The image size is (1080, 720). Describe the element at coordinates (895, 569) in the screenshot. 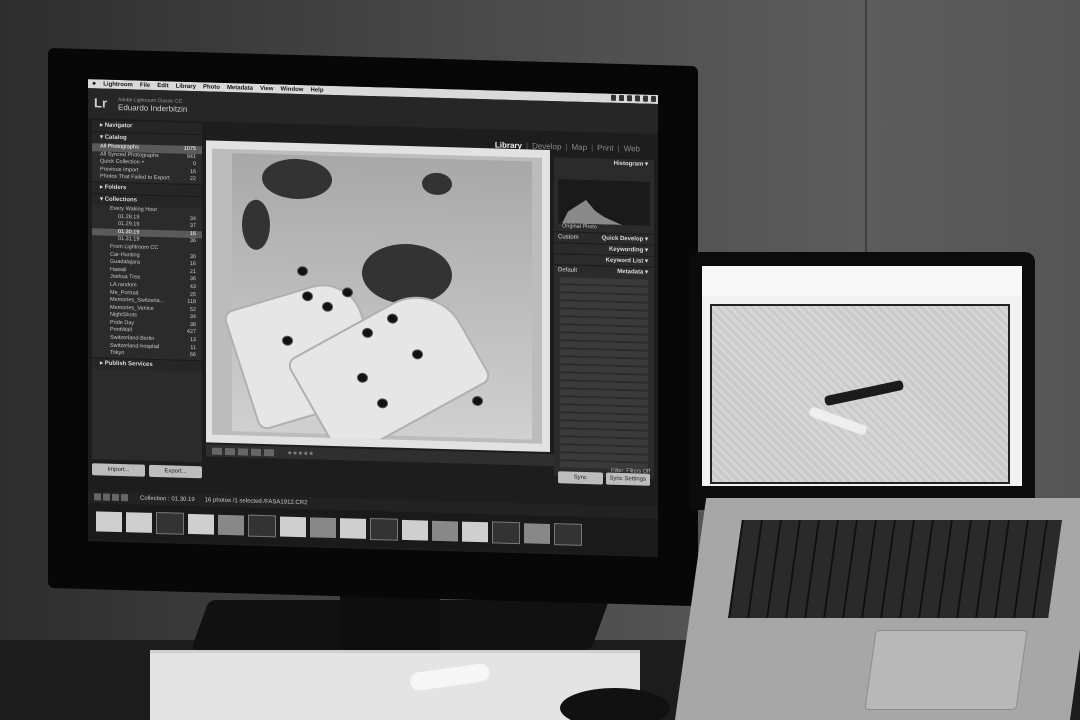

I see `laptop-keyboard` at that location.